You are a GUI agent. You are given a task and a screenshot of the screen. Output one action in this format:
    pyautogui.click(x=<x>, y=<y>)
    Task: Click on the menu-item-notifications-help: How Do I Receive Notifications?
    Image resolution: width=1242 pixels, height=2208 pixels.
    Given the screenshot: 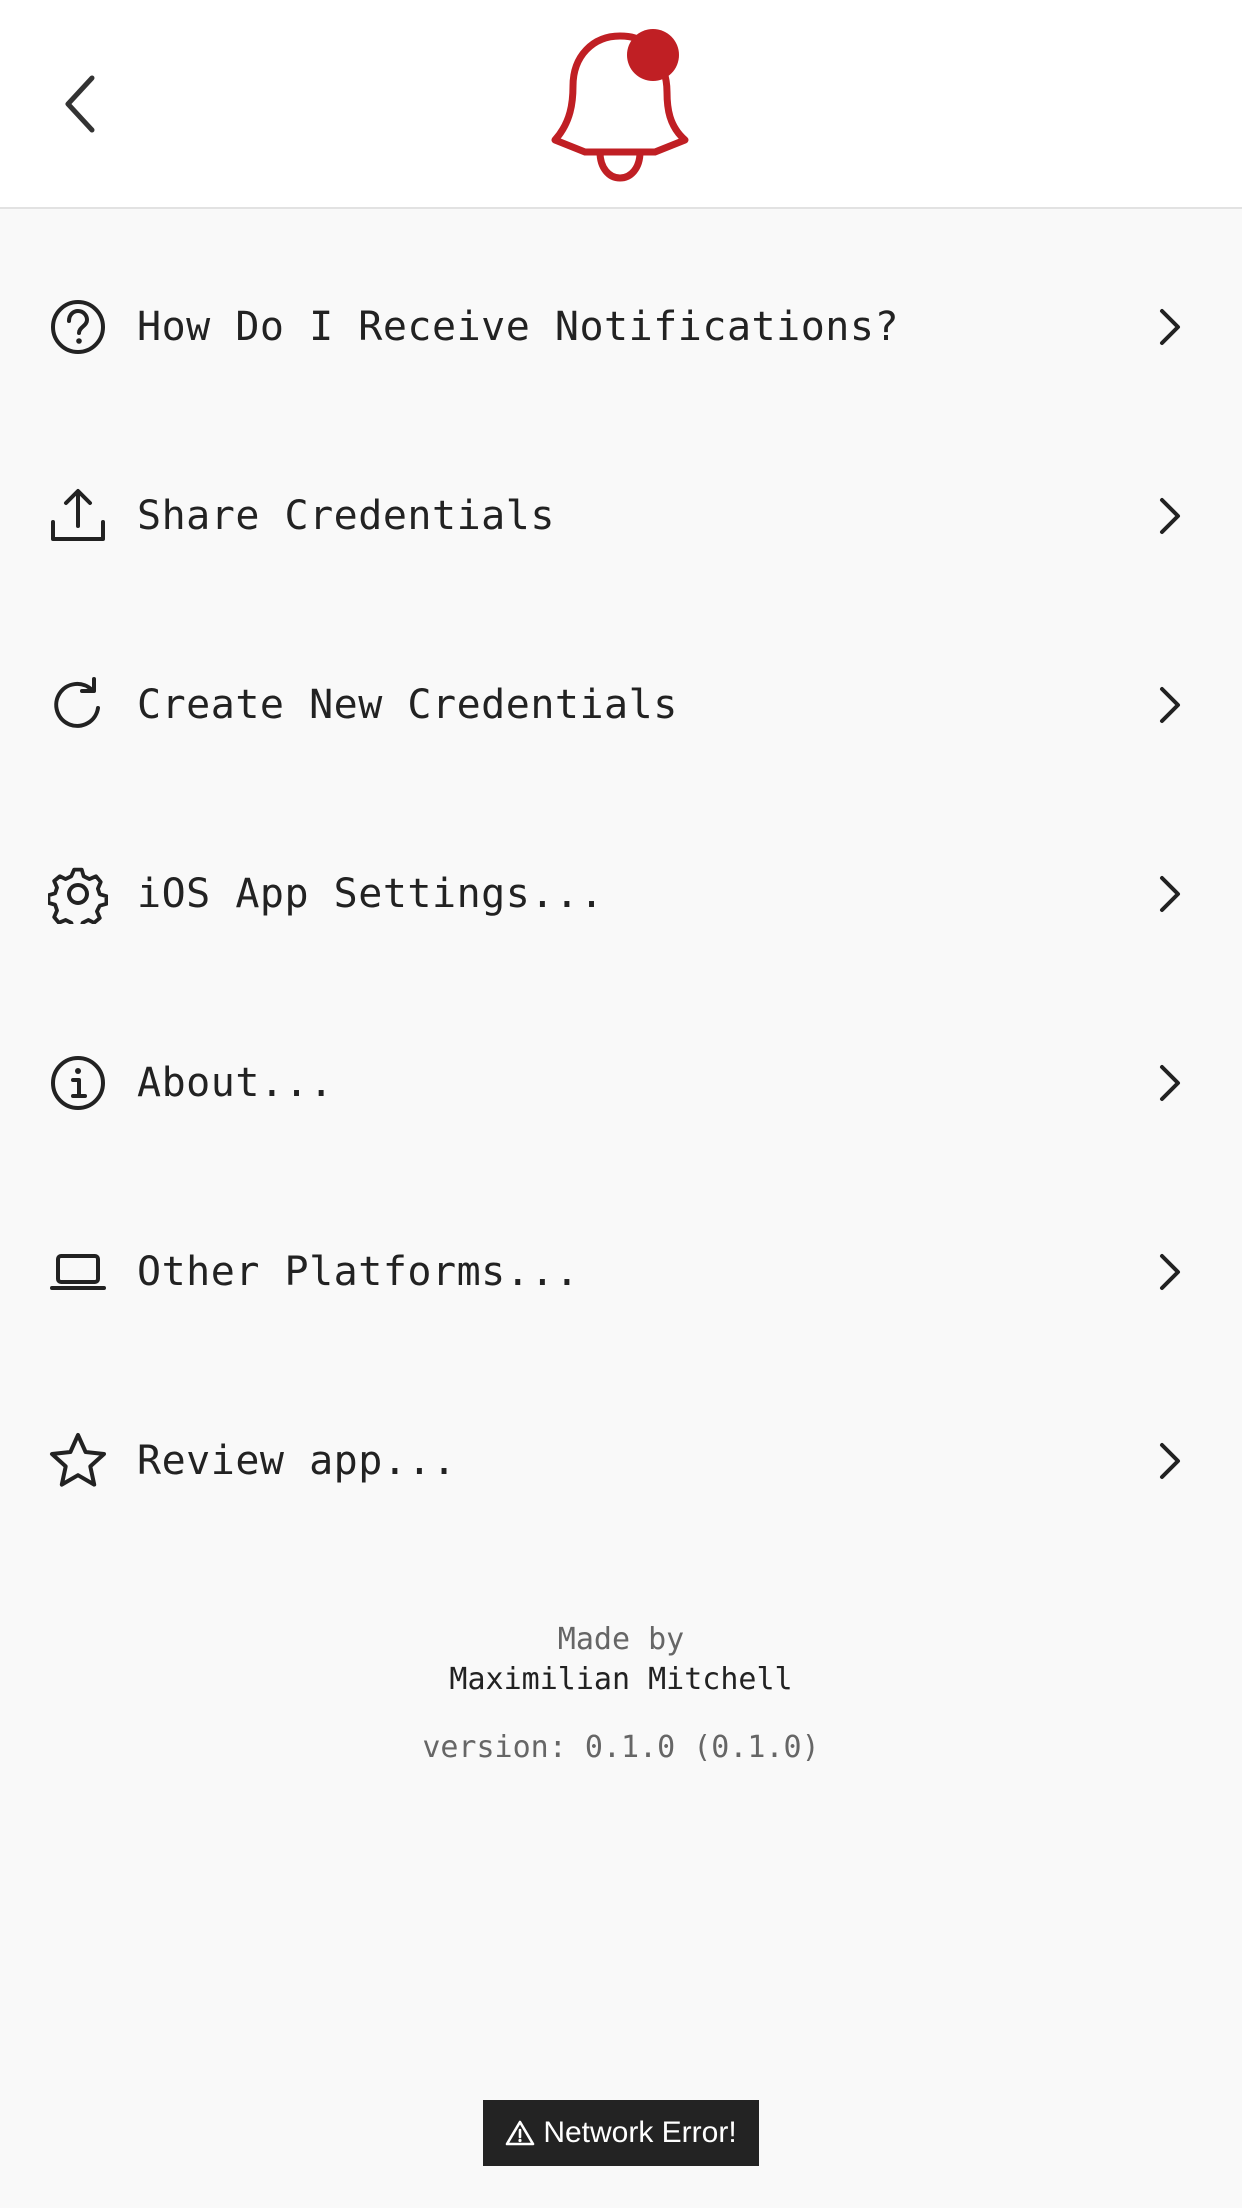 What is the action you would take?
    pyautogui.click(x=621, y=326)
    